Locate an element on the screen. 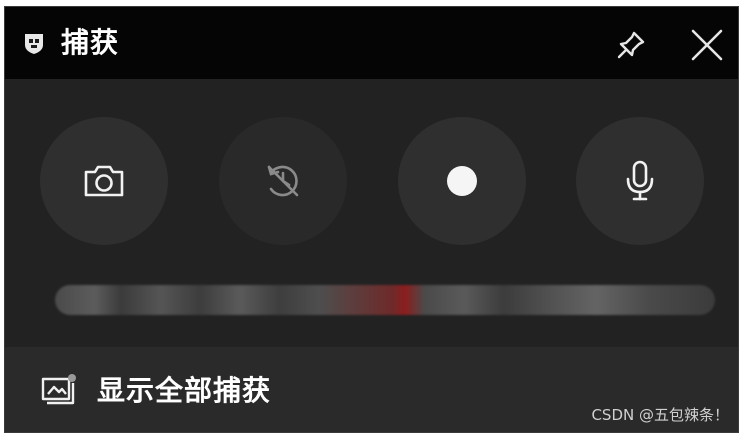  start-recording-button is located at coordinates (462, 181).